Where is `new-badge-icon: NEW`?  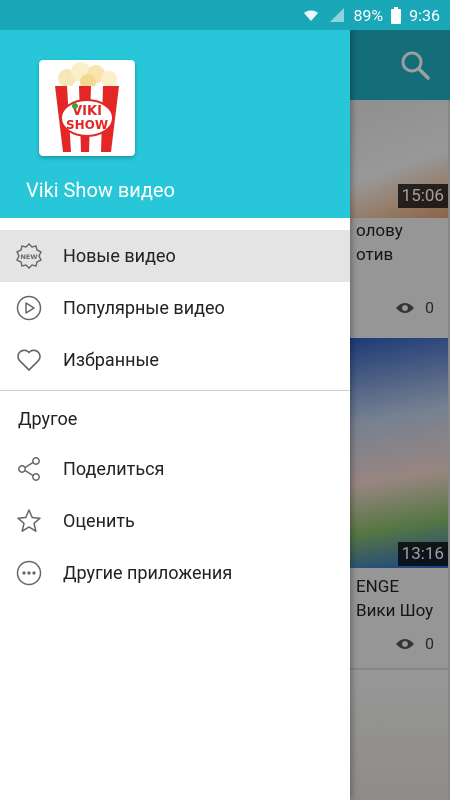 new-badge-icon: NEW is located at coordinates (29, 256).